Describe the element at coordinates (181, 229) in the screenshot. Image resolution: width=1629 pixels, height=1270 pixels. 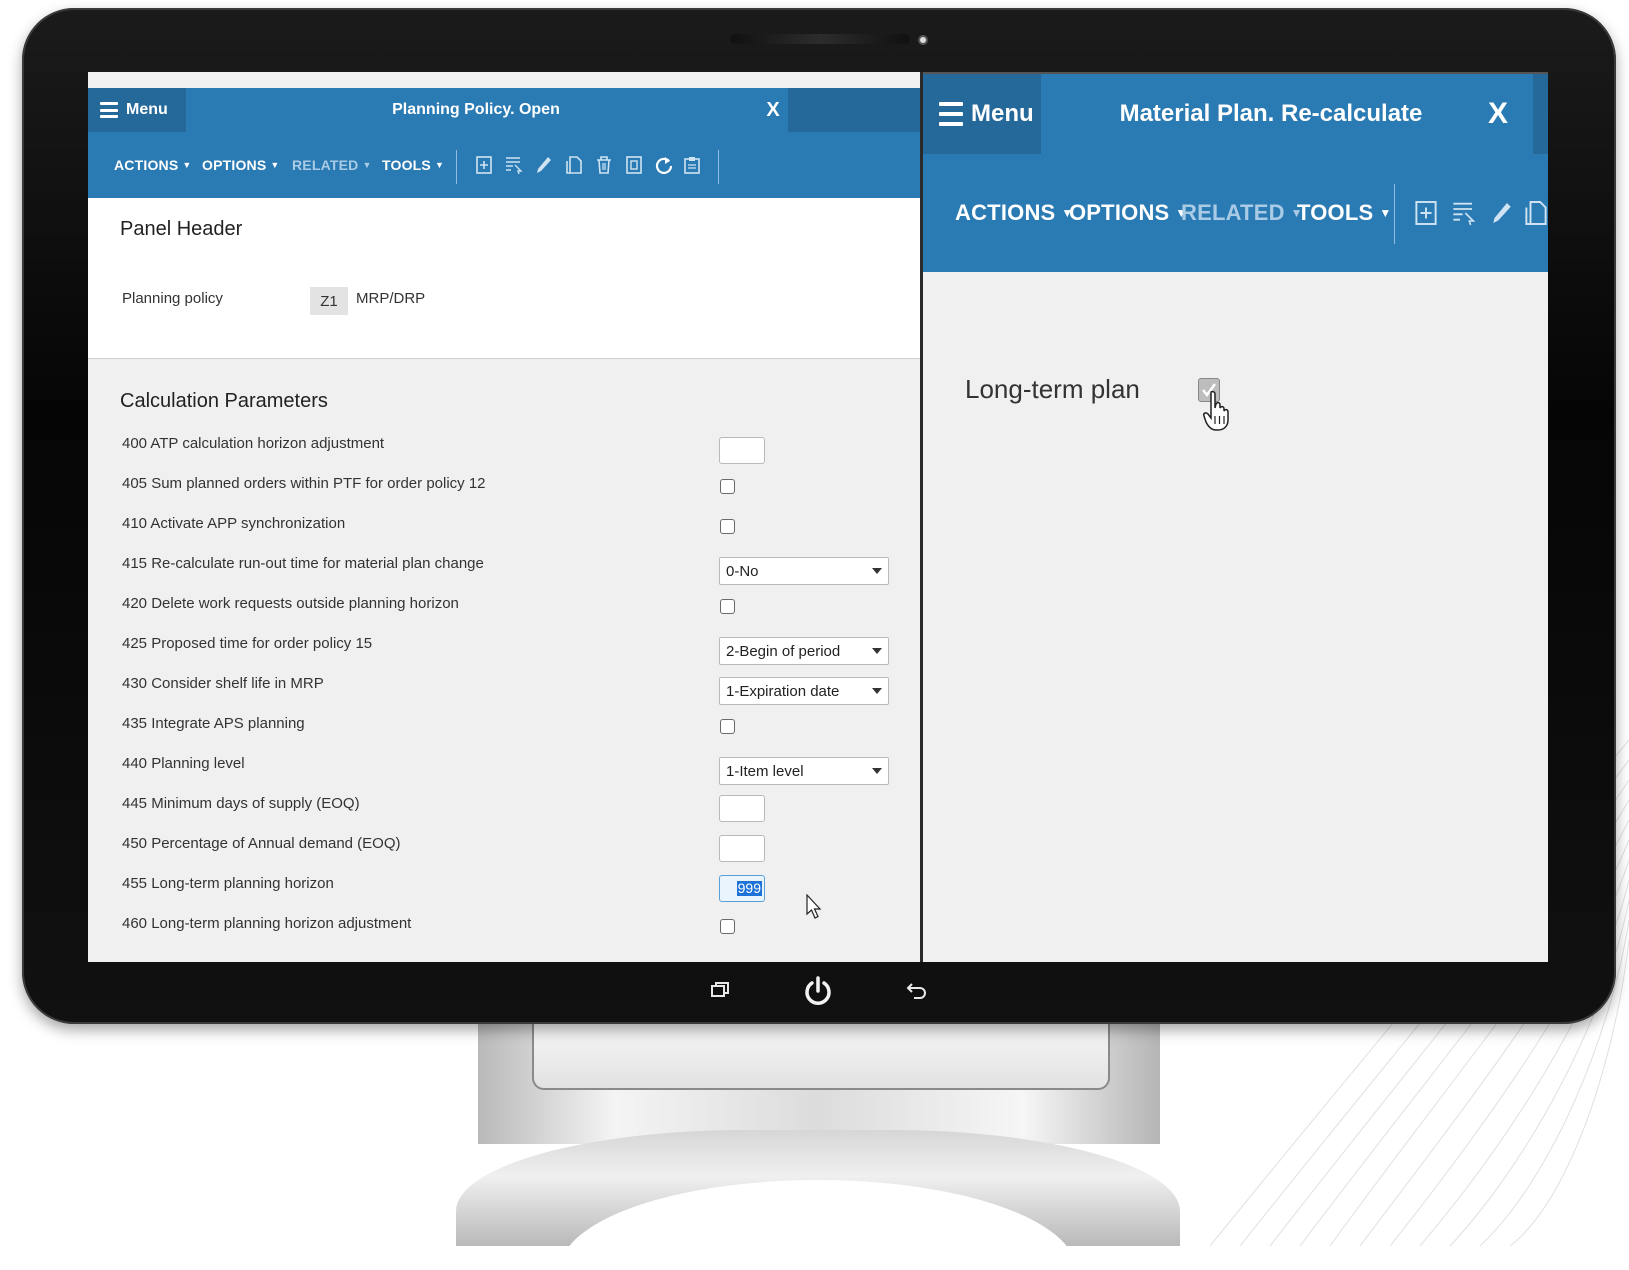
I see `panel-header-heading: Panel Header` at that location.